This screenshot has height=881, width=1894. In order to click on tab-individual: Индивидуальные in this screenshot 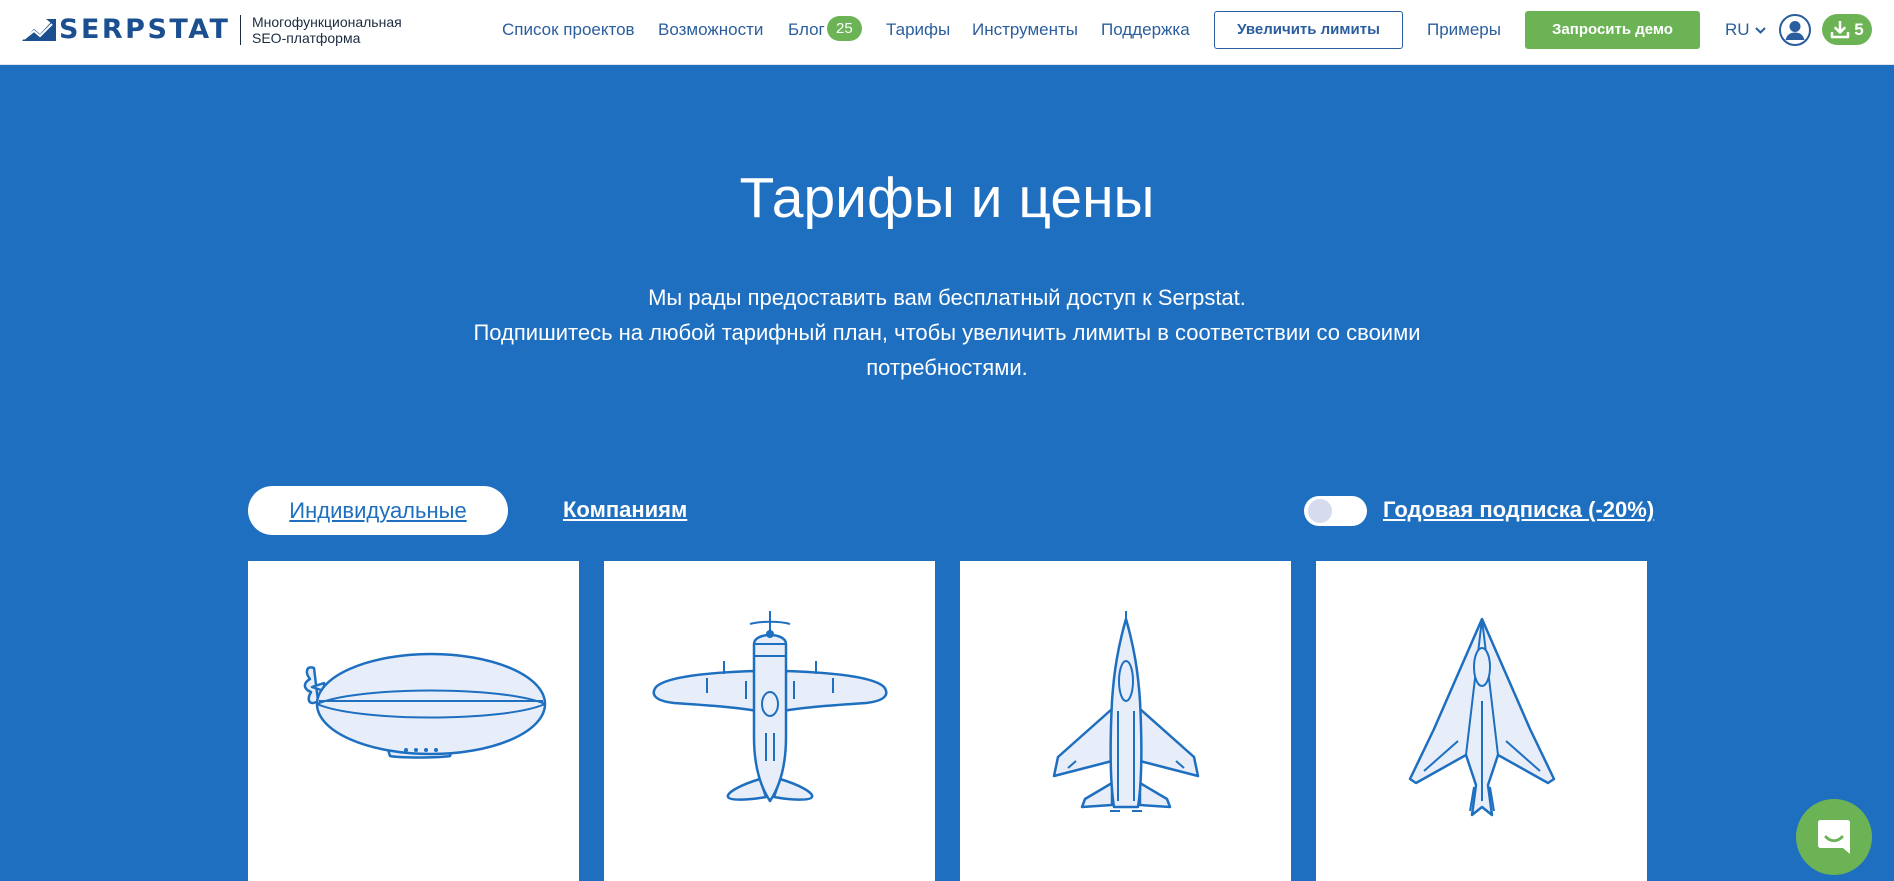, I will do `click(378, 510)`.